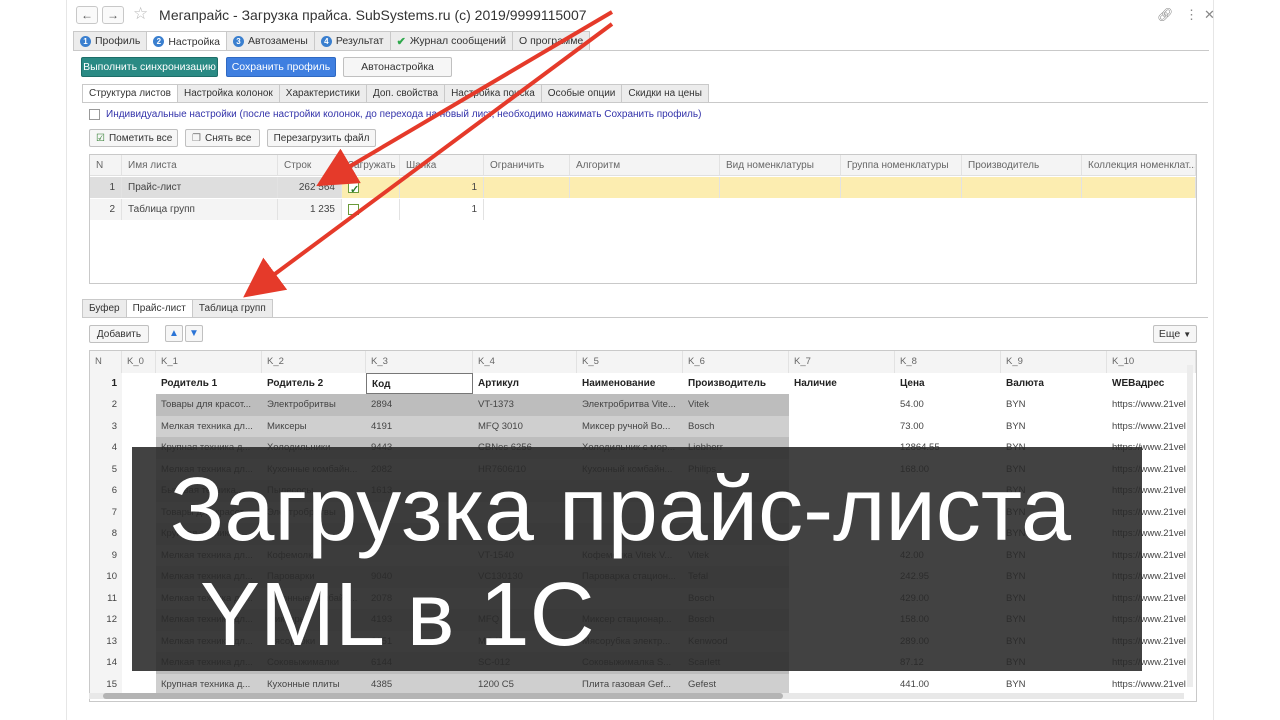  I want to click on move-up-icon: ▲, so click(174, 333).